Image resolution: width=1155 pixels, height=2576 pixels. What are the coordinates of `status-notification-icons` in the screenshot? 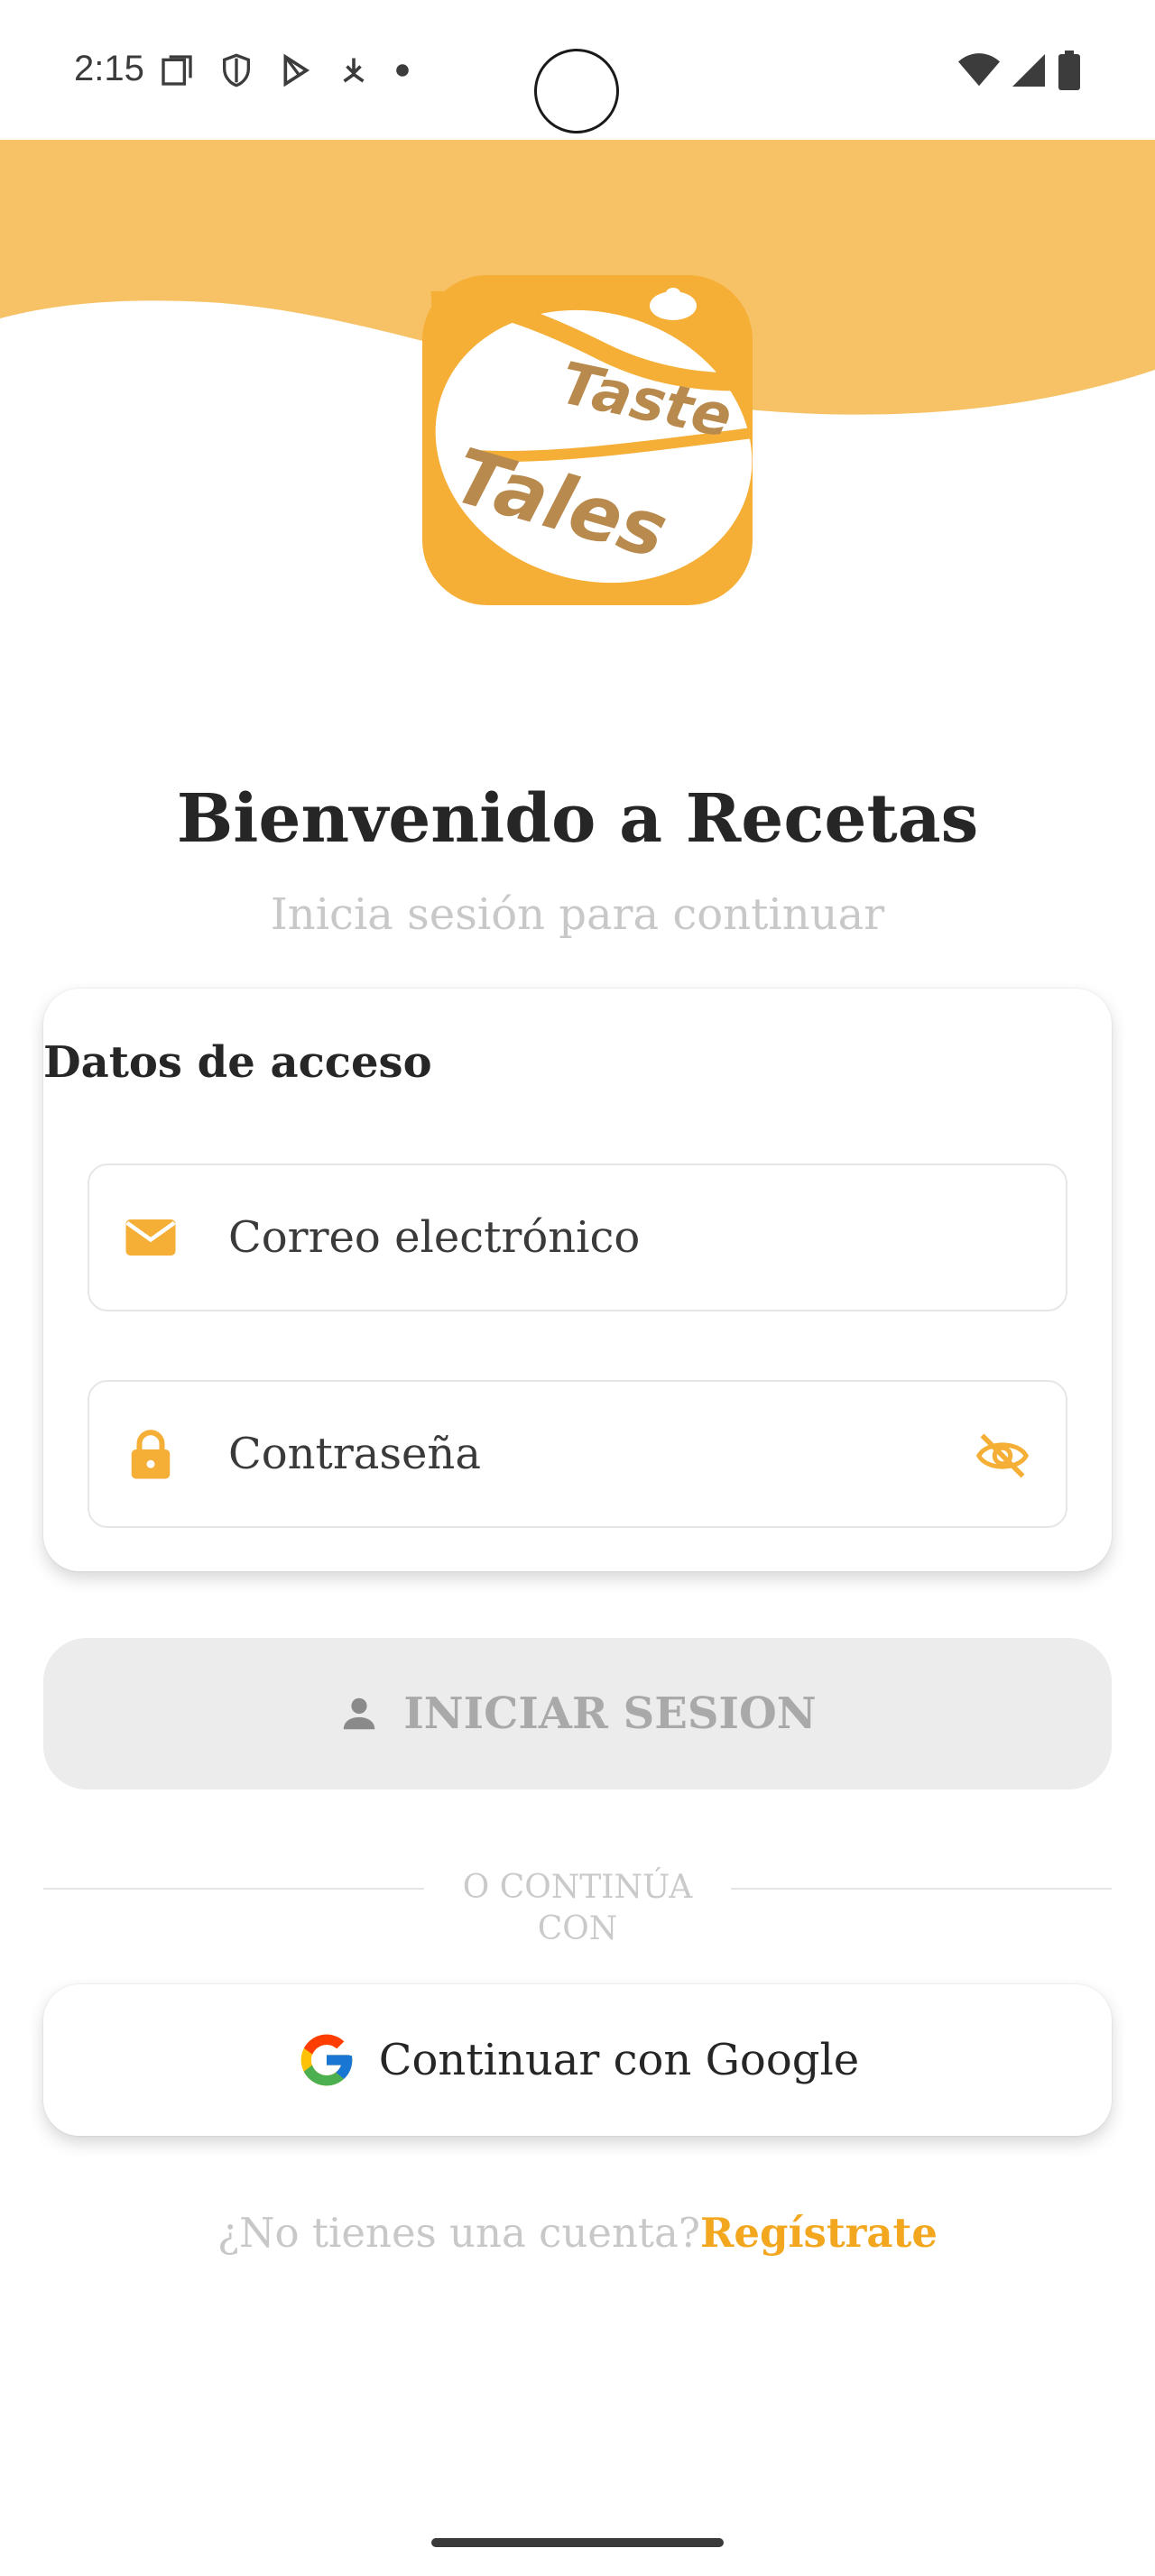 It's located at (285, 70).